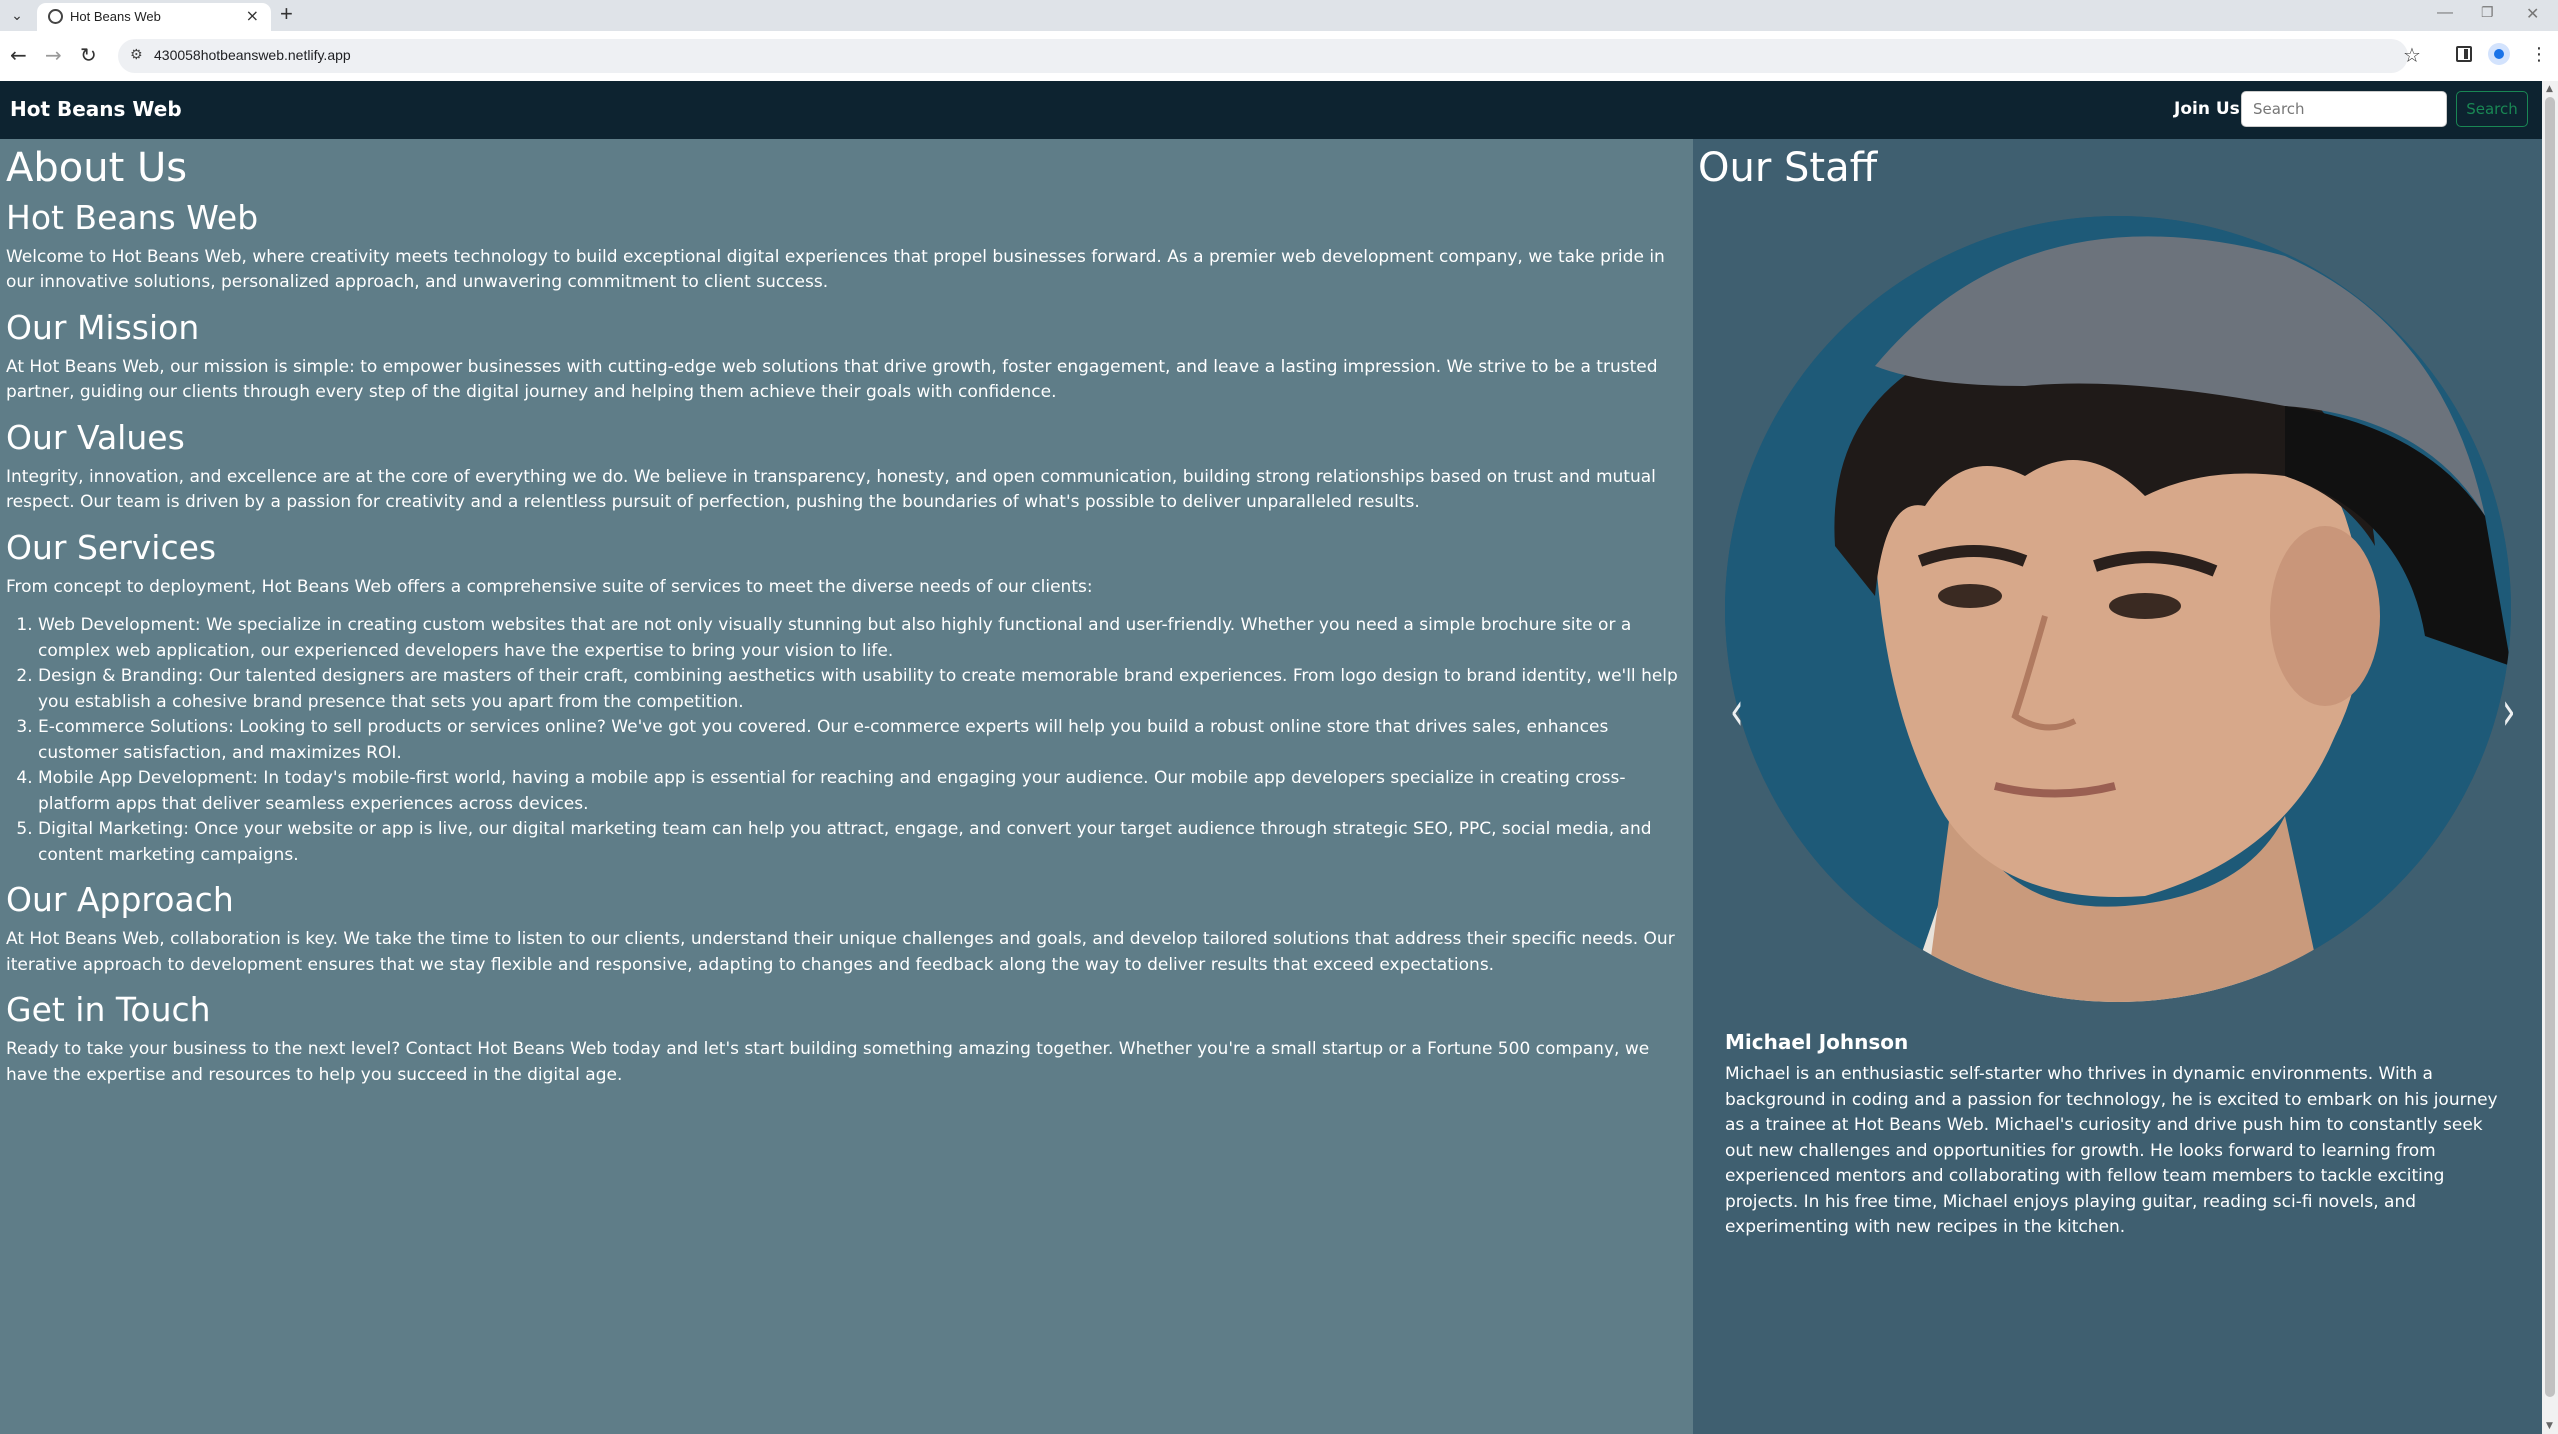 The width and height of the screenshot is (2558, 1434). Describe the element at coordinates (2412, 55) in the screenshot. I see `bookmark-star-icon: ☆` at that location.